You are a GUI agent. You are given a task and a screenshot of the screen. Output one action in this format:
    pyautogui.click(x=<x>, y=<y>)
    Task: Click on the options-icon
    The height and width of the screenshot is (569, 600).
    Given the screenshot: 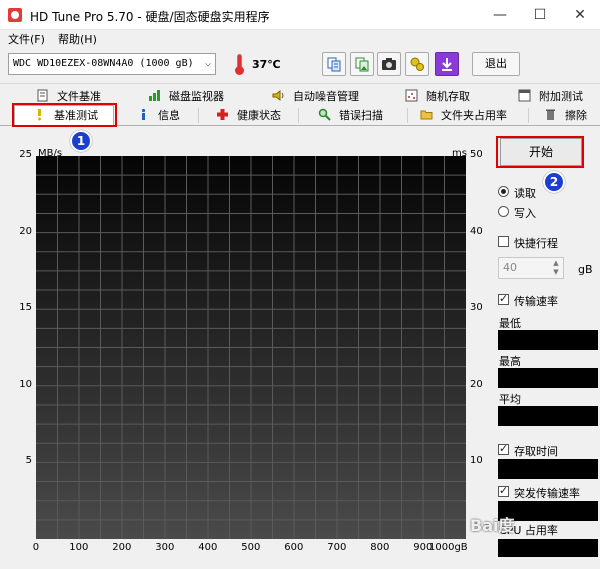 What is the action you would take?
    pyautogui.click(x=417, y=64)
    